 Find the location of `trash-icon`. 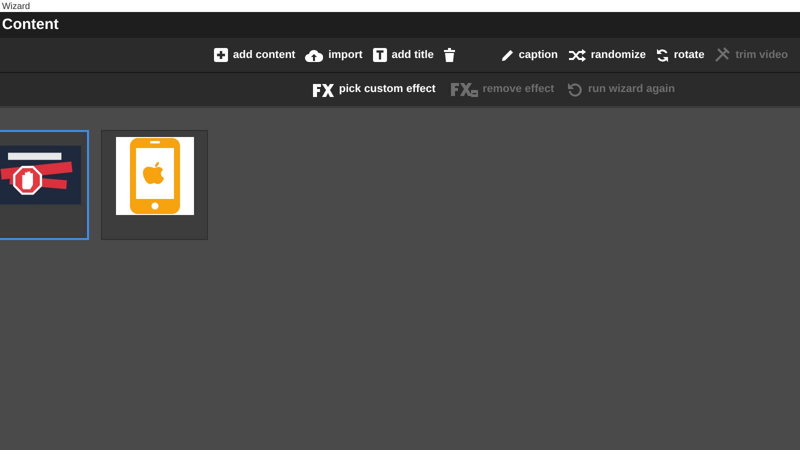

trash-icon is located at coordinates (449, 55).